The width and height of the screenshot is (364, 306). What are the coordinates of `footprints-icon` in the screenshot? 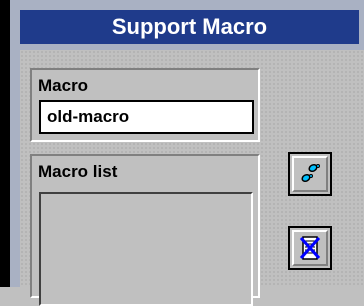 It's located at (310, 173).